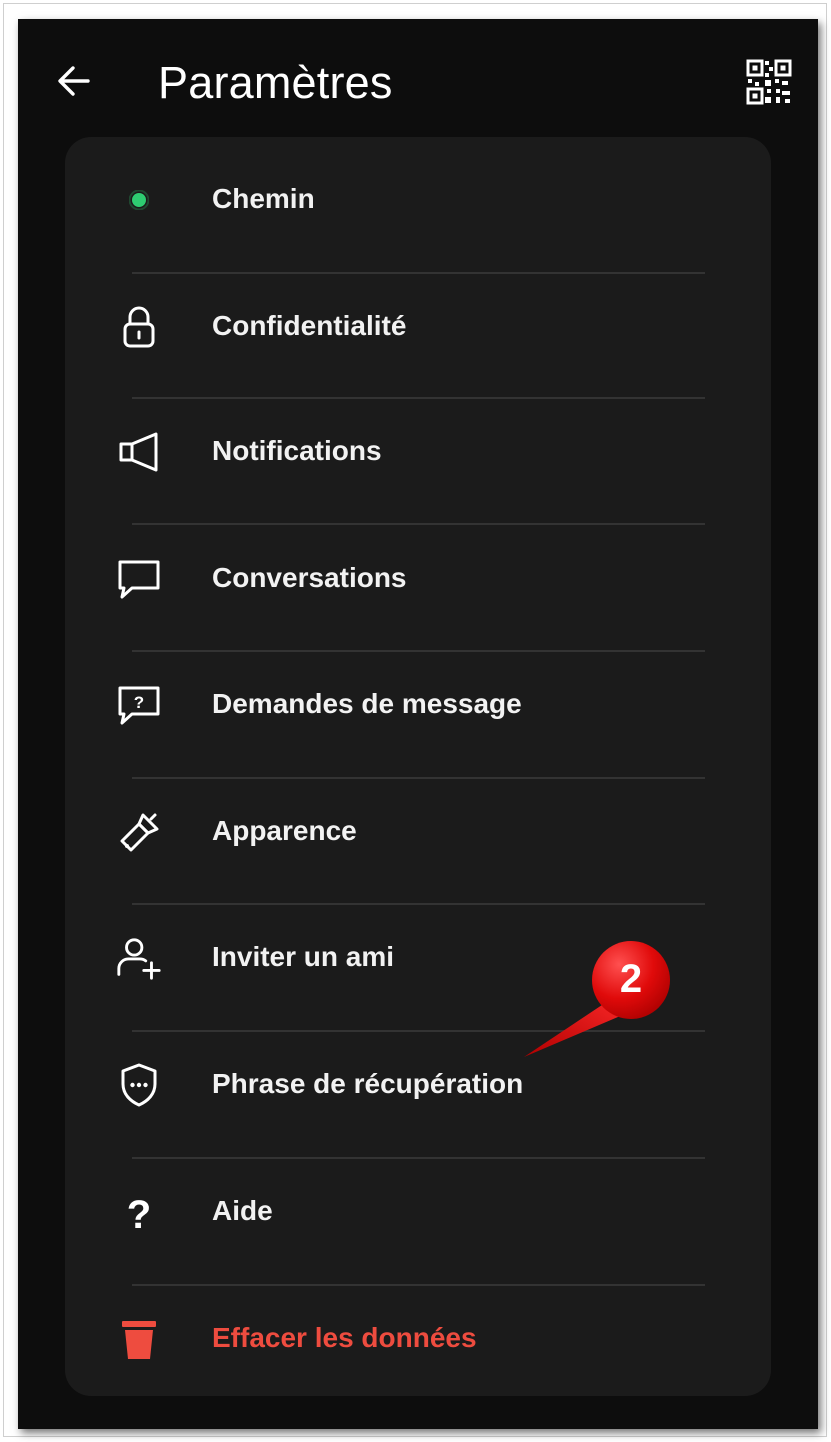  I want to click on paintbrush-icon, so click(139, 832).